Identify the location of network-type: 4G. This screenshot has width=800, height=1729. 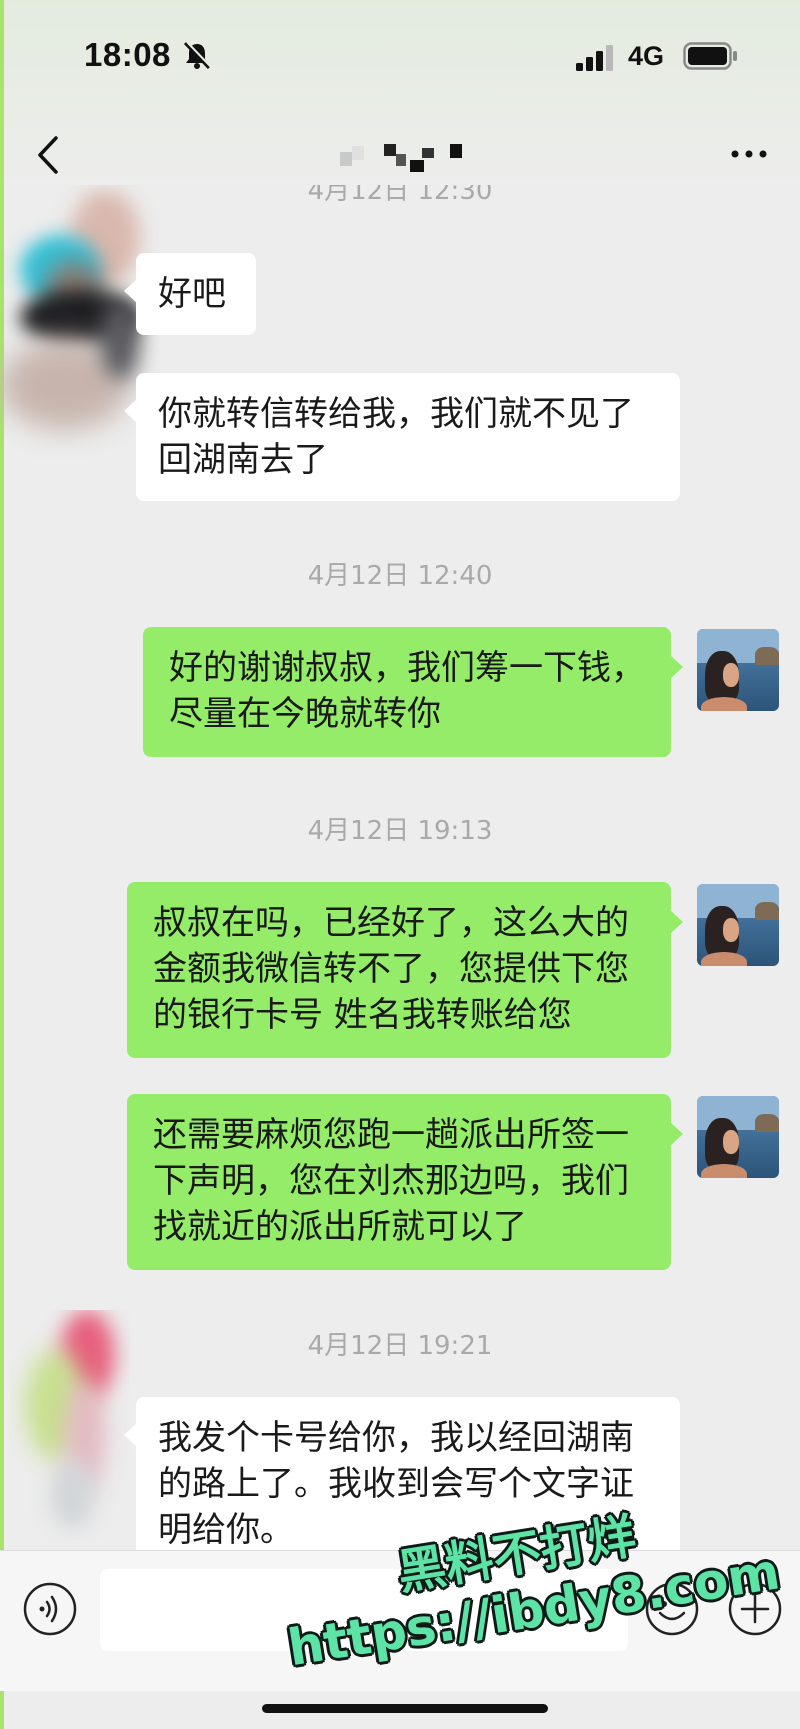
(646, 56).